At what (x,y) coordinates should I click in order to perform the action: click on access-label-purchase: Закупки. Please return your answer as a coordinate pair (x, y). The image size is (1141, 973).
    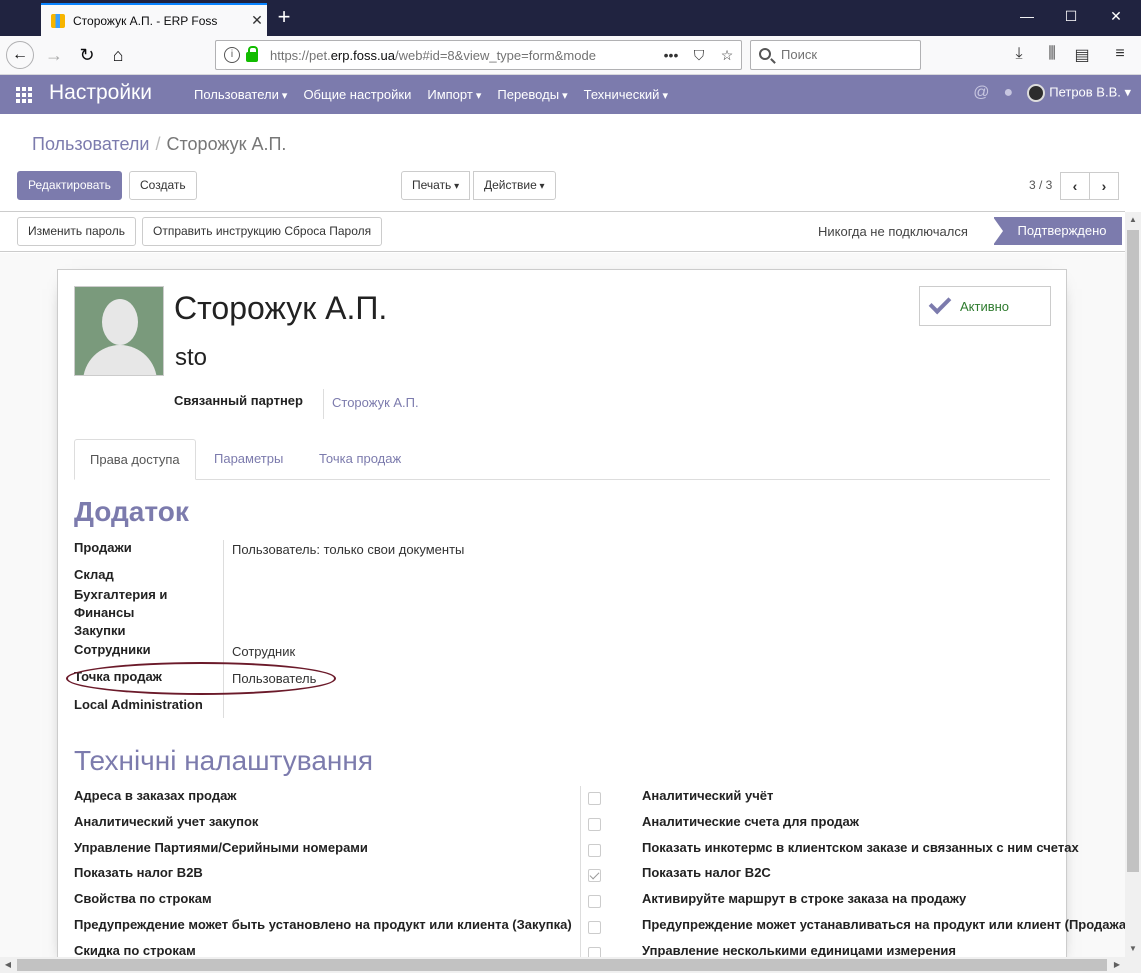
    Looking at the image, I should click on (100, 630).